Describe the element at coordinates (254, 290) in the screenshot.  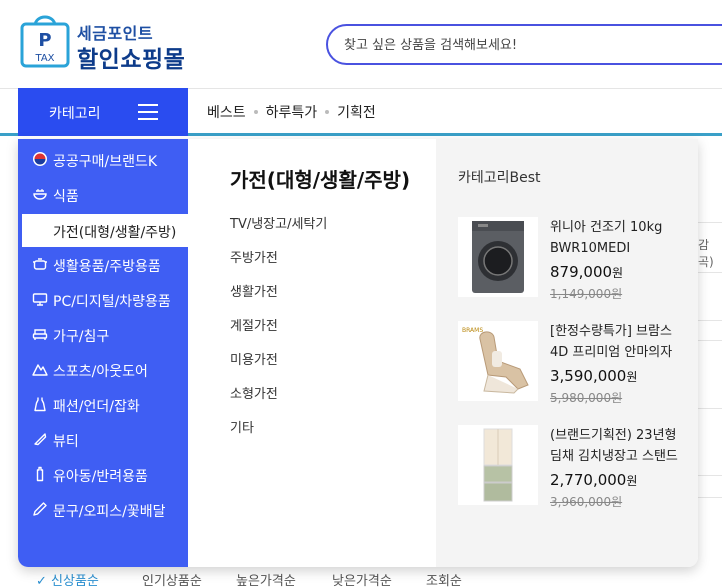
I see `subcategory-link: 생활가전` at that location.